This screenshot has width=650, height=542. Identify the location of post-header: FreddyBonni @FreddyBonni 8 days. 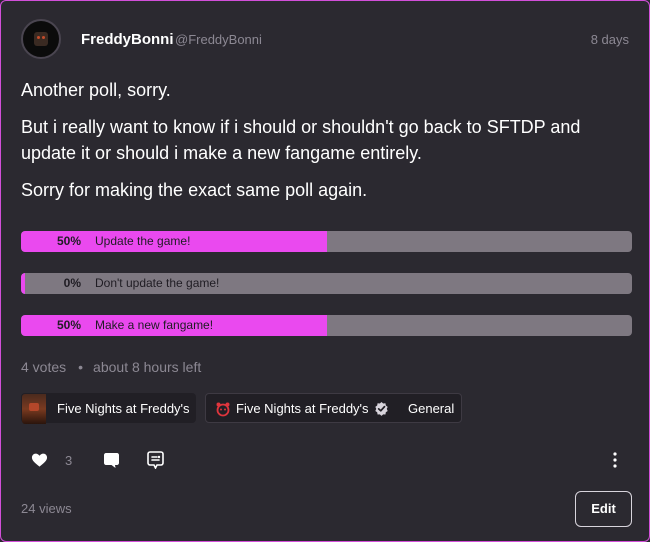
(325, 39).